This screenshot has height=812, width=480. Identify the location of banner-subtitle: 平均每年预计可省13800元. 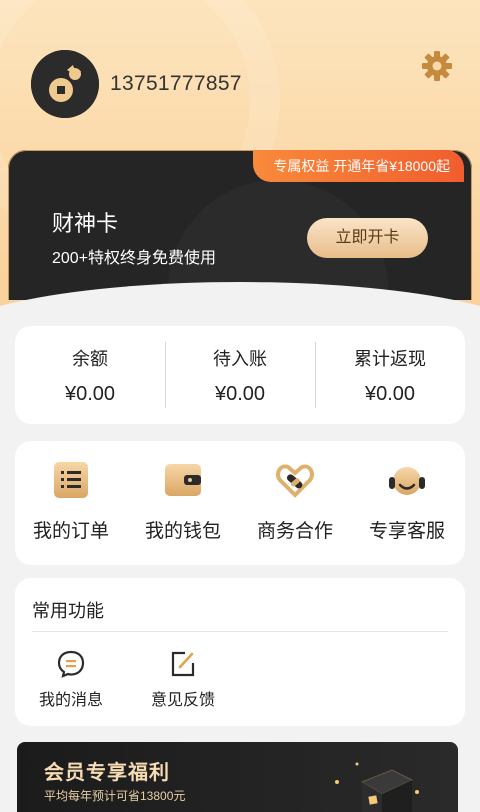
(115, 796).